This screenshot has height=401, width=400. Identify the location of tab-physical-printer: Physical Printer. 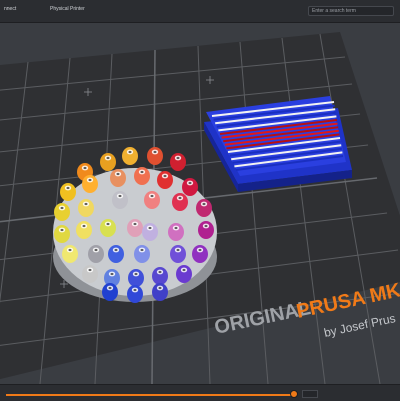
(67, 9).